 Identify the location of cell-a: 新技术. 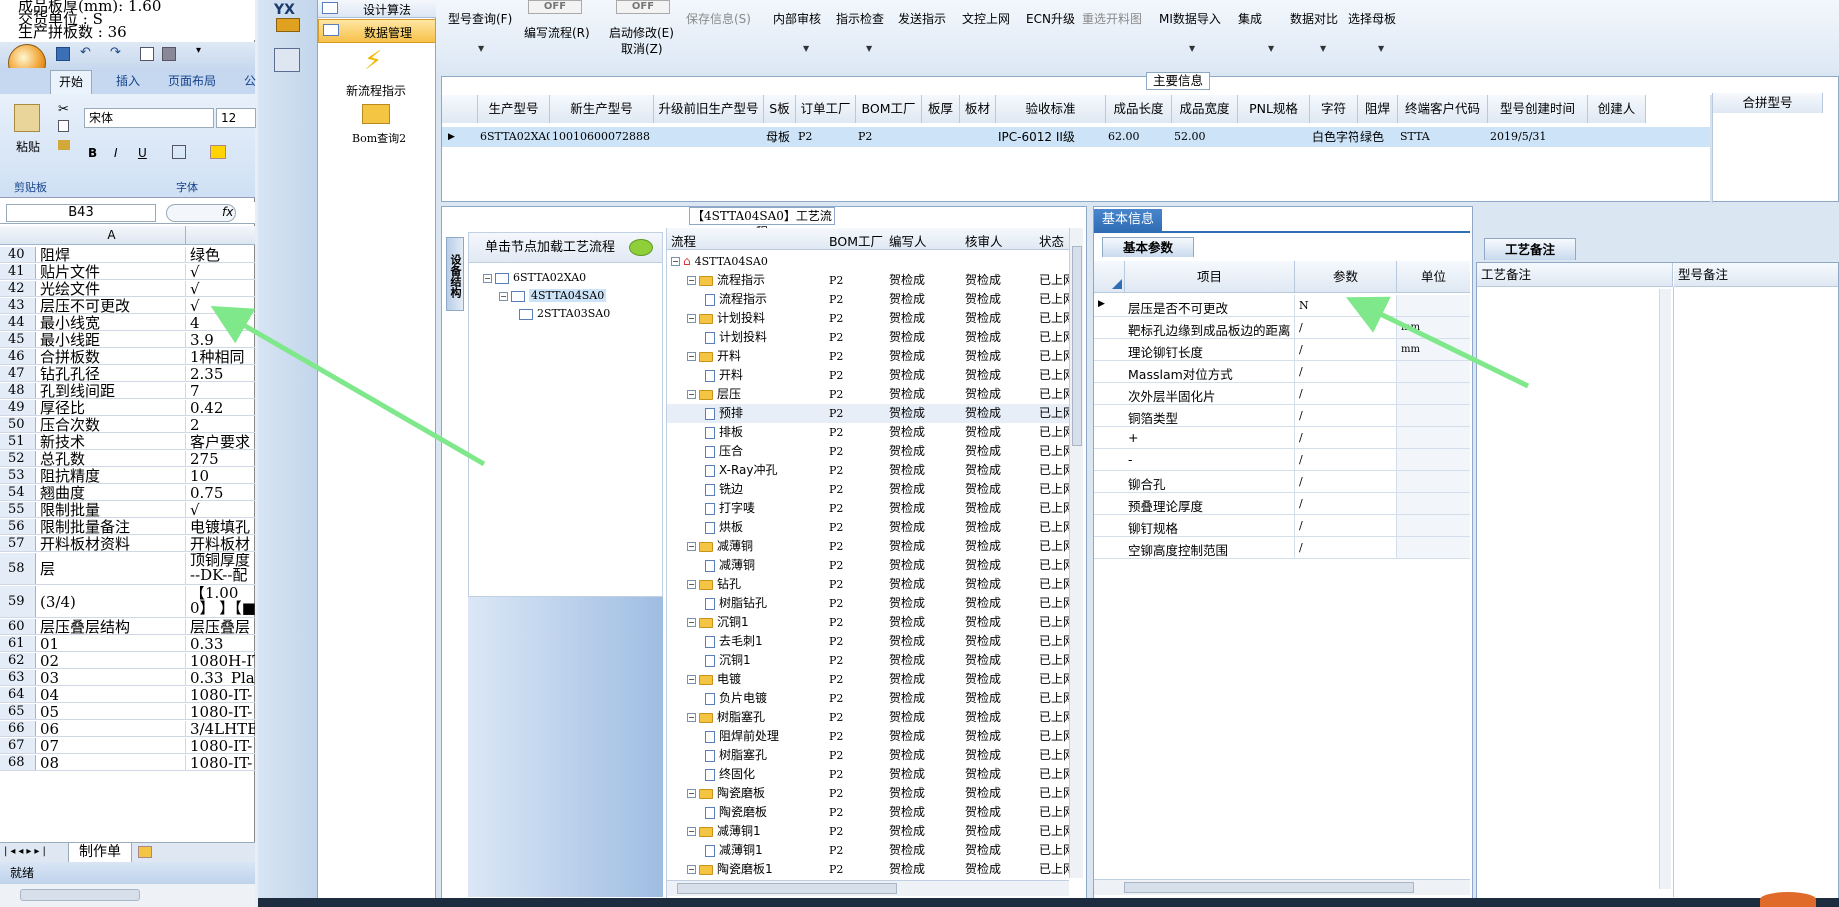
(112, 442).